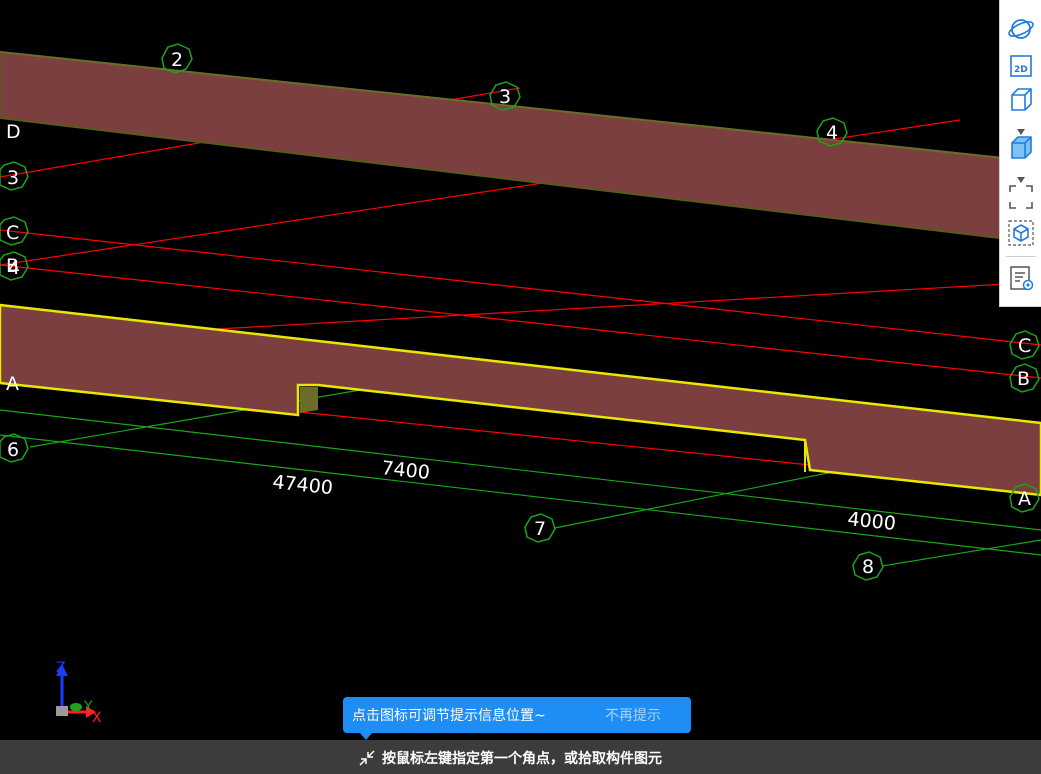 The height and width of the screenshot is (774, 1041). I want to click on shaded-view-button, so click(1021, 148).